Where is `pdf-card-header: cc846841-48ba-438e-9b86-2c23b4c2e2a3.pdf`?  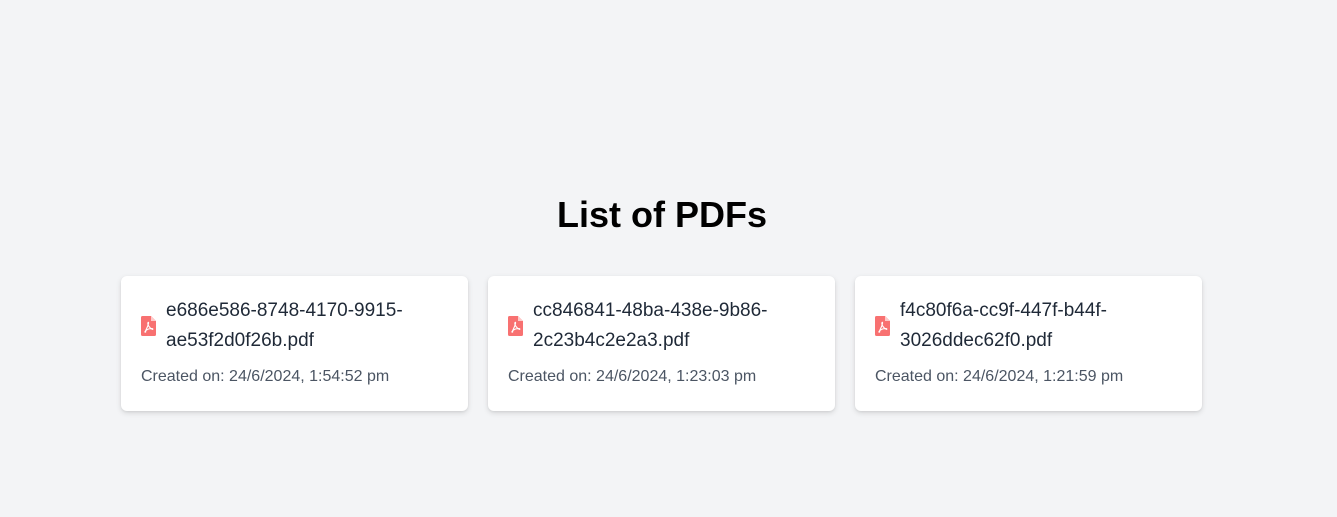
pdf-card-header: cc846841-48ba-438e-9b86-2c23b4c2e2a3.pdf is located at coordinates (661, 326).